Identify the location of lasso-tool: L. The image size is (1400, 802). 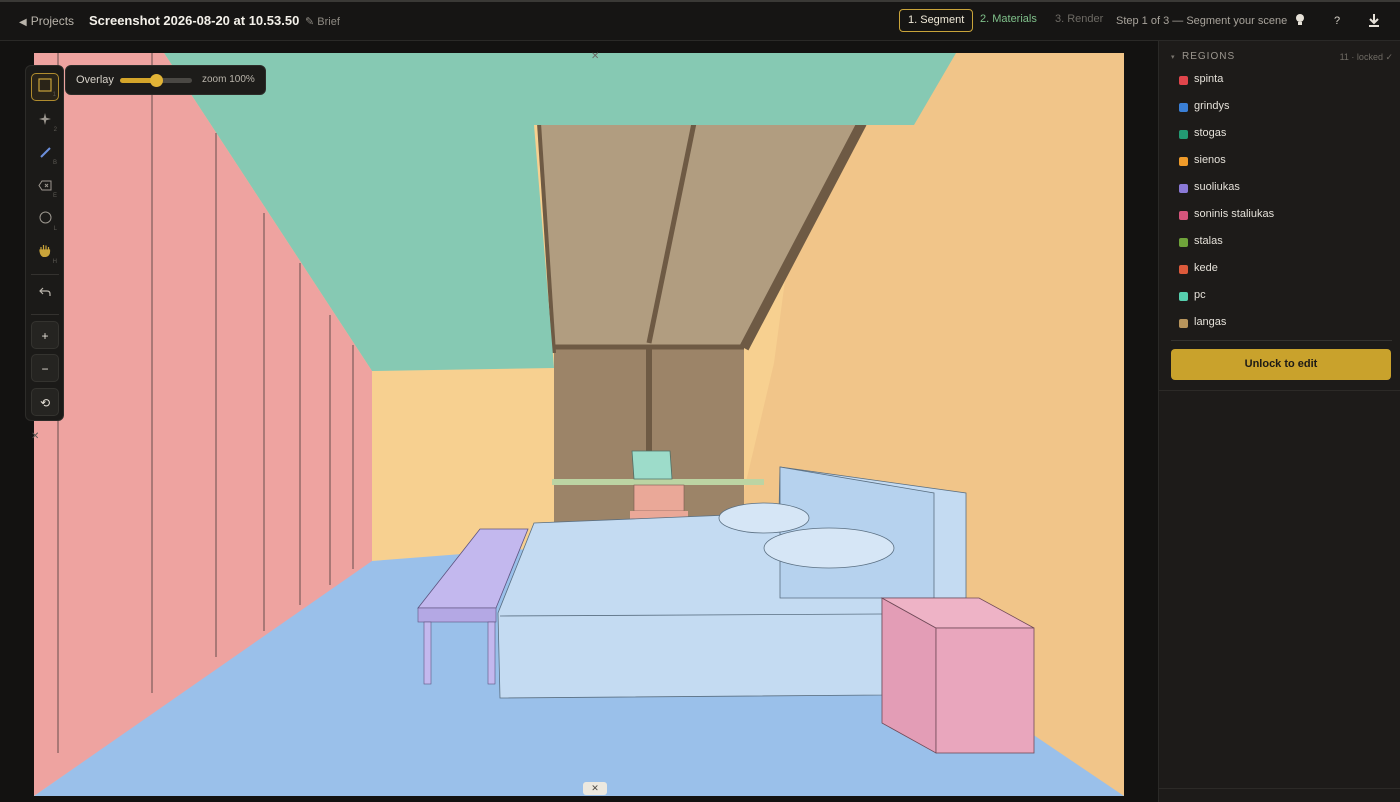
(45, 220).